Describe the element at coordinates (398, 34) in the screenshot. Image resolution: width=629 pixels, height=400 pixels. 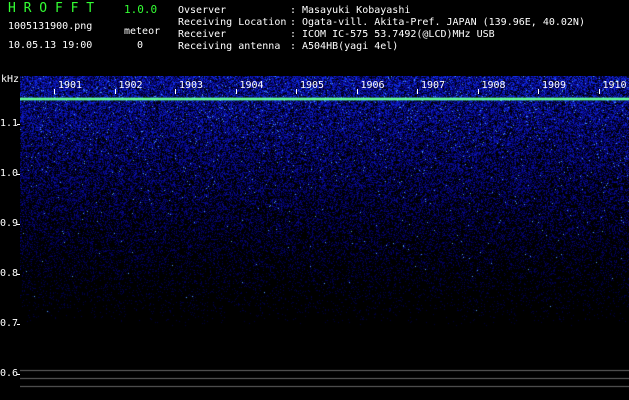
I see `receiver-value: ICOM IC-575 53.7492(@LCD)MHz USB` at that location.